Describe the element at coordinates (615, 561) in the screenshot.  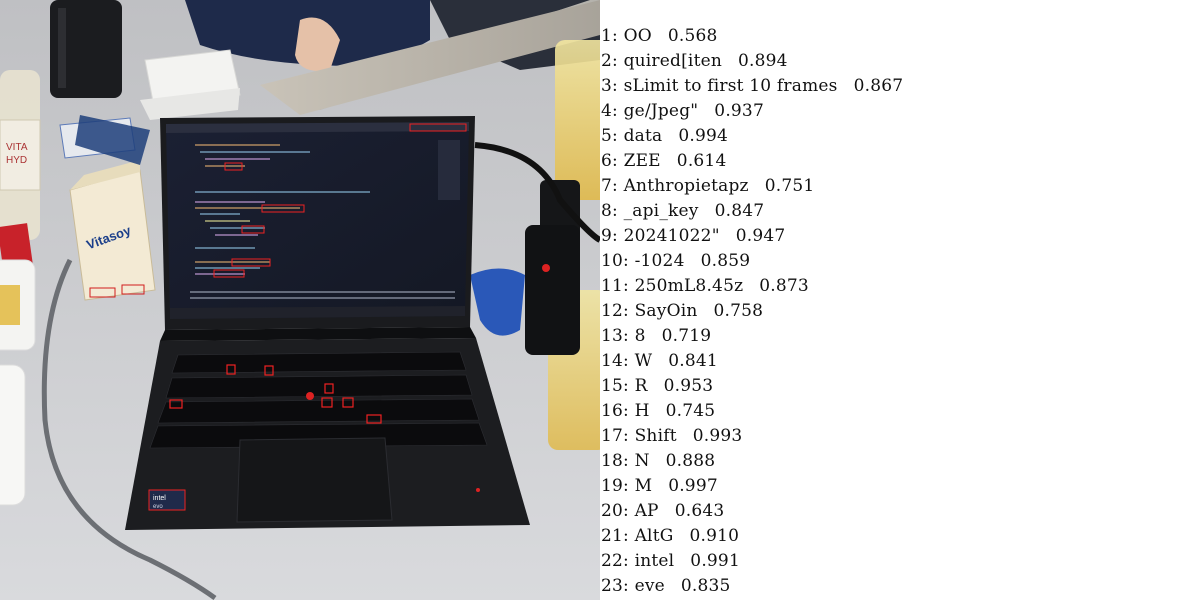
I see `ocr-result-index: 22:` at that location.